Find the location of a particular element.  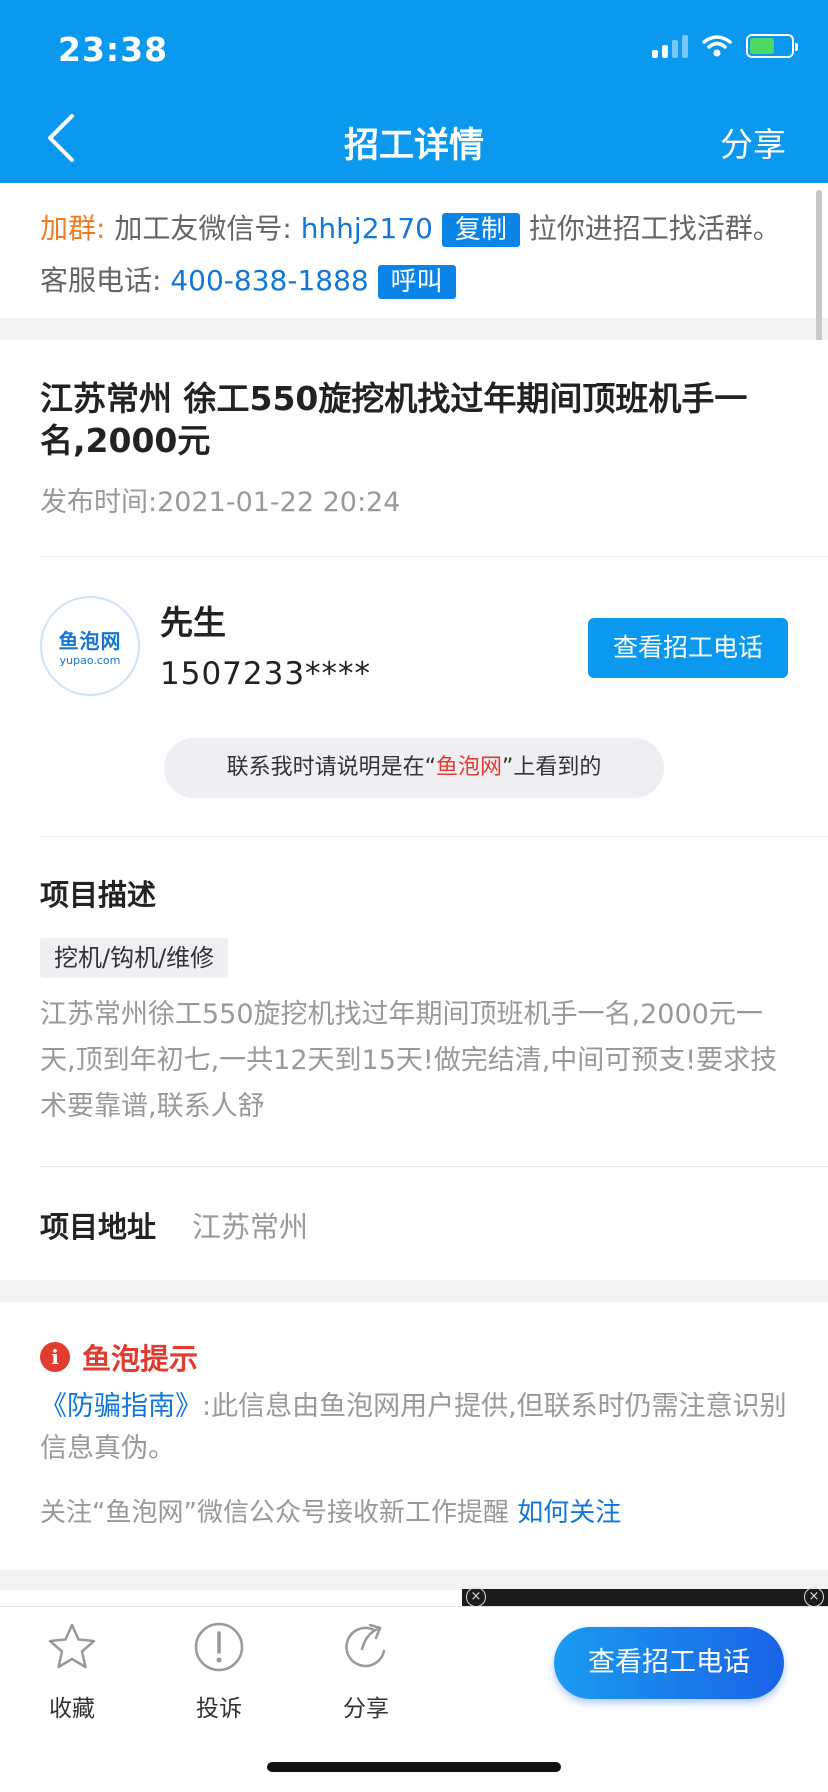

avatar-url-text: yupao.com is located at coordinates (90, 660).